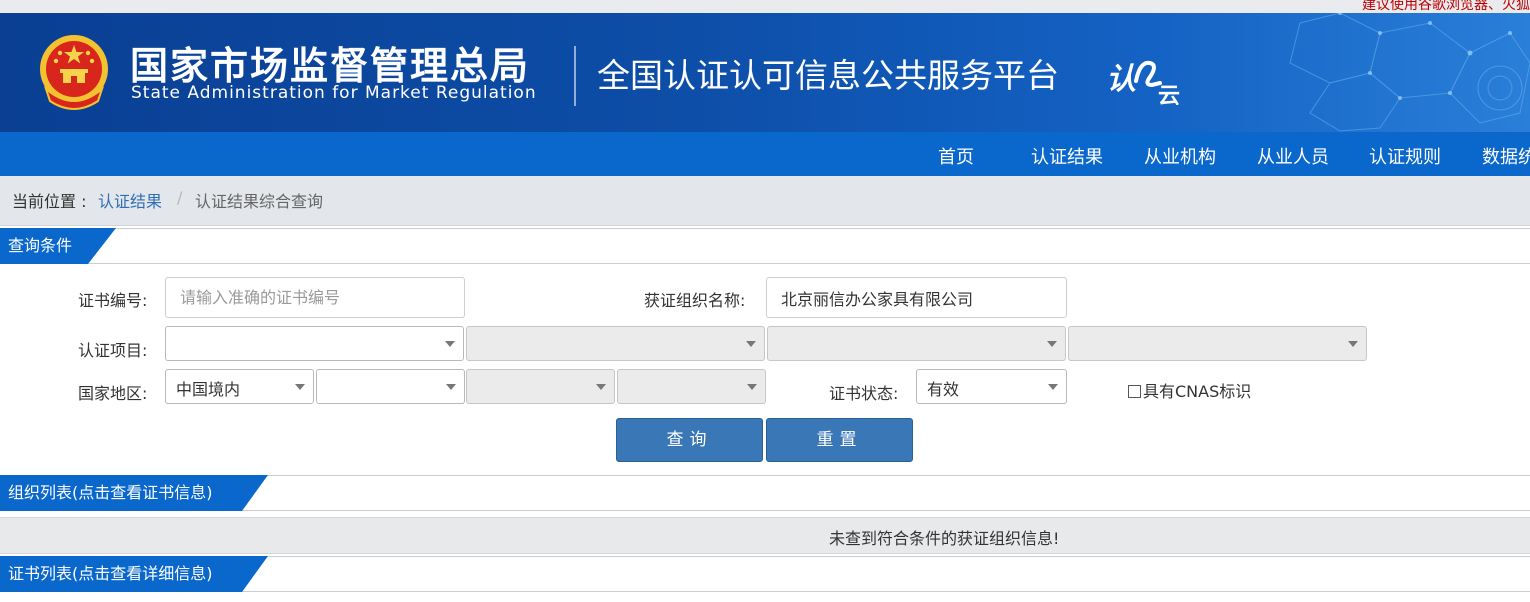 This screenshot has height=602, width=1530. Describe the element at coordinates (113, 300) in the screenshot. I see `cert-no-label: 证书编号:` at that location.